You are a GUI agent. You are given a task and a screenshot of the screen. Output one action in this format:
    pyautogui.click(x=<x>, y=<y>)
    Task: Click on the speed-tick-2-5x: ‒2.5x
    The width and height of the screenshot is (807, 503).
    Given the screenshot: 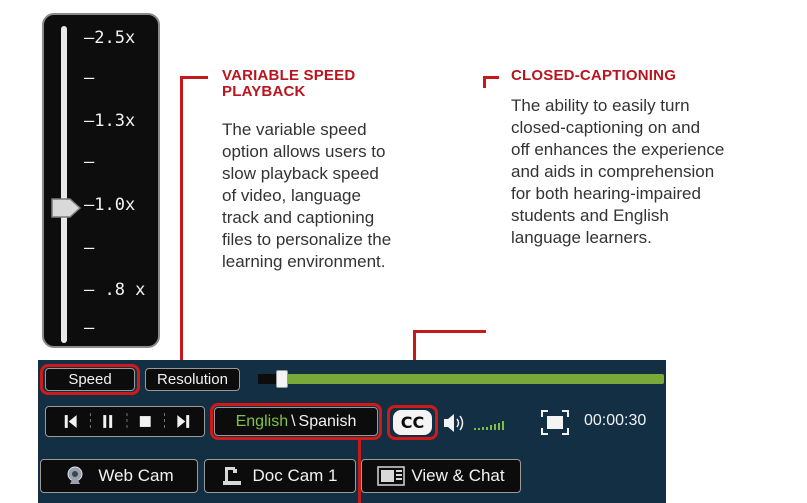 What is the action you would take?
    pyautogui.click(x=109, y=38)
    